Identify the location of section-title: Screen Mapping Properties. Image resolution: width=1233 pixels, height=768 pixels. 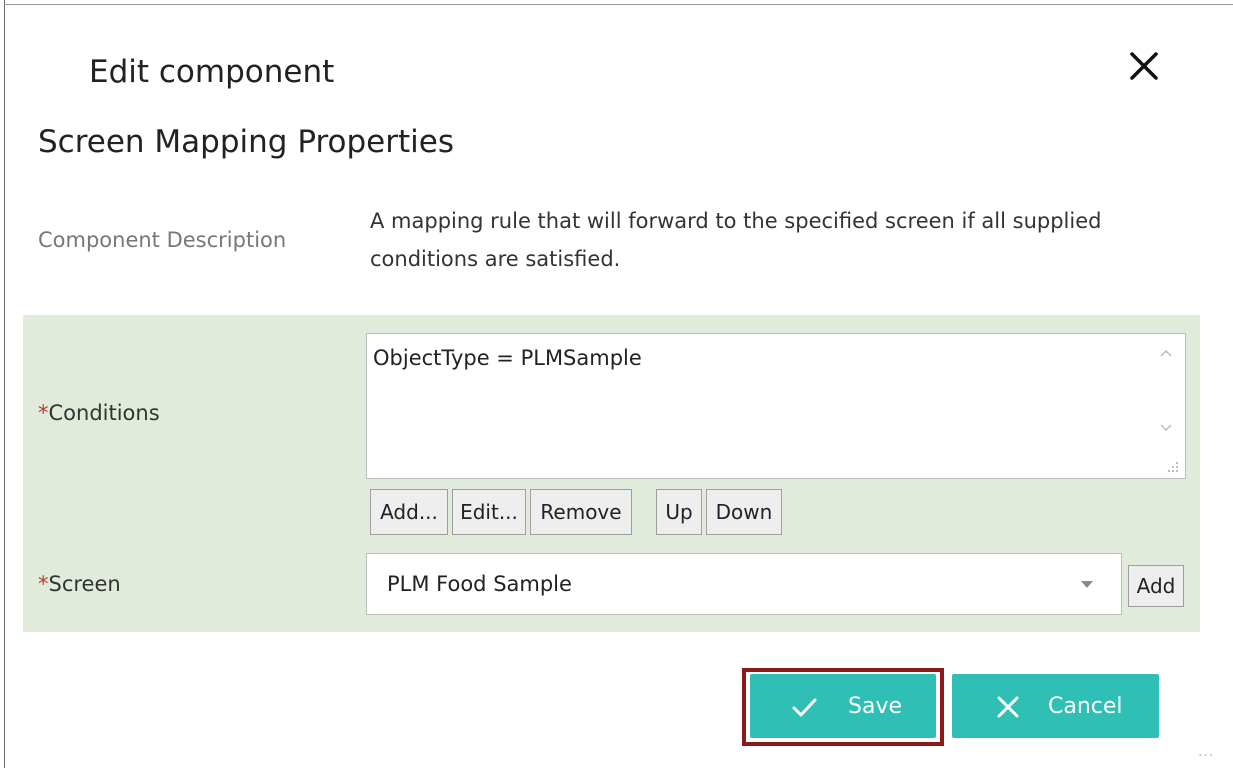
(246, 142).